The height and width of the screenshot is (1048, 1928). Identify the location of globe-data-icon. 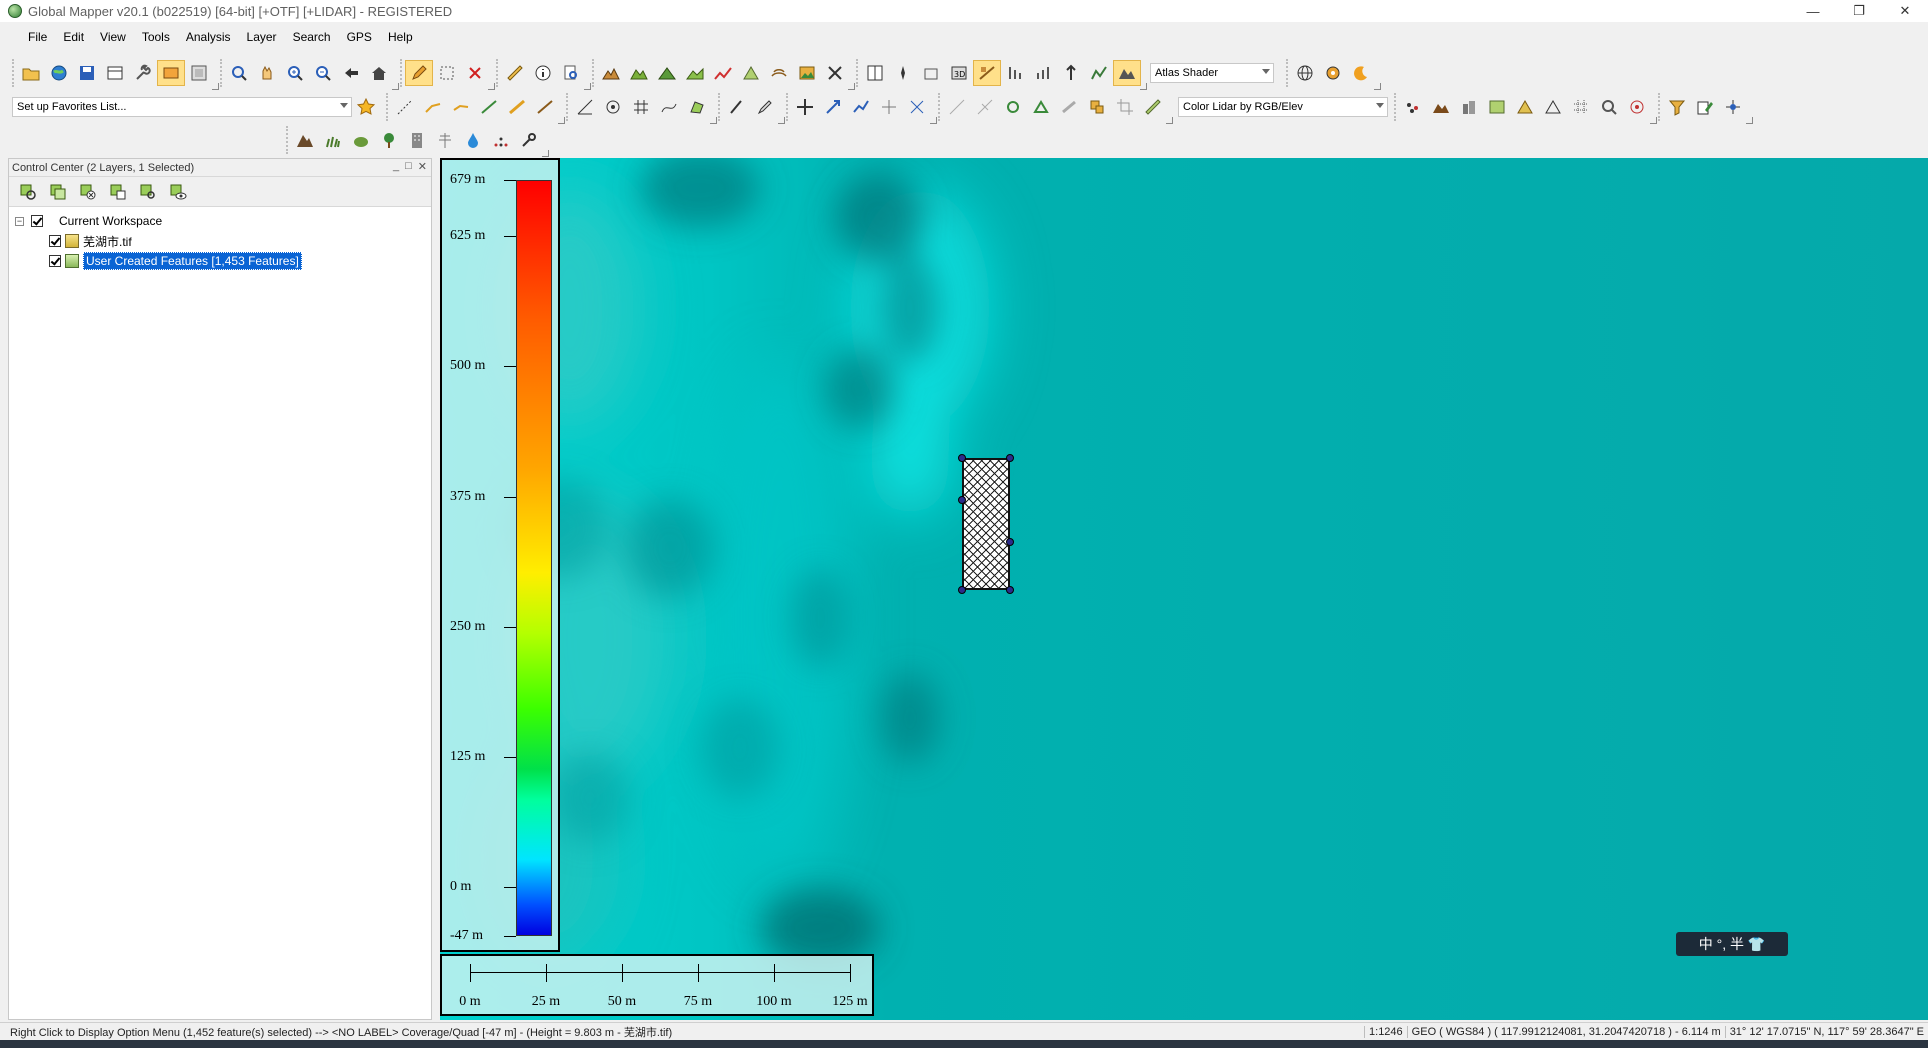
(59, 73).